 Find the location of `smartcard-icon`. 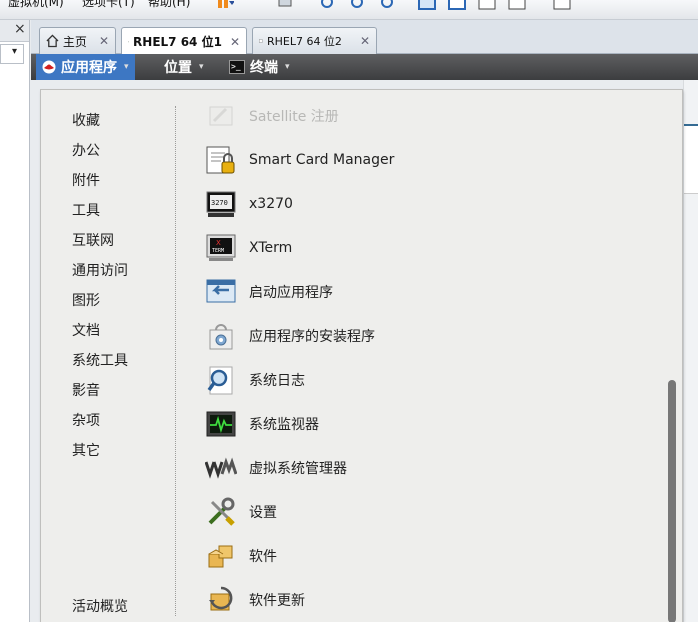

smartcard-icon is located at coordinates (221, 160).